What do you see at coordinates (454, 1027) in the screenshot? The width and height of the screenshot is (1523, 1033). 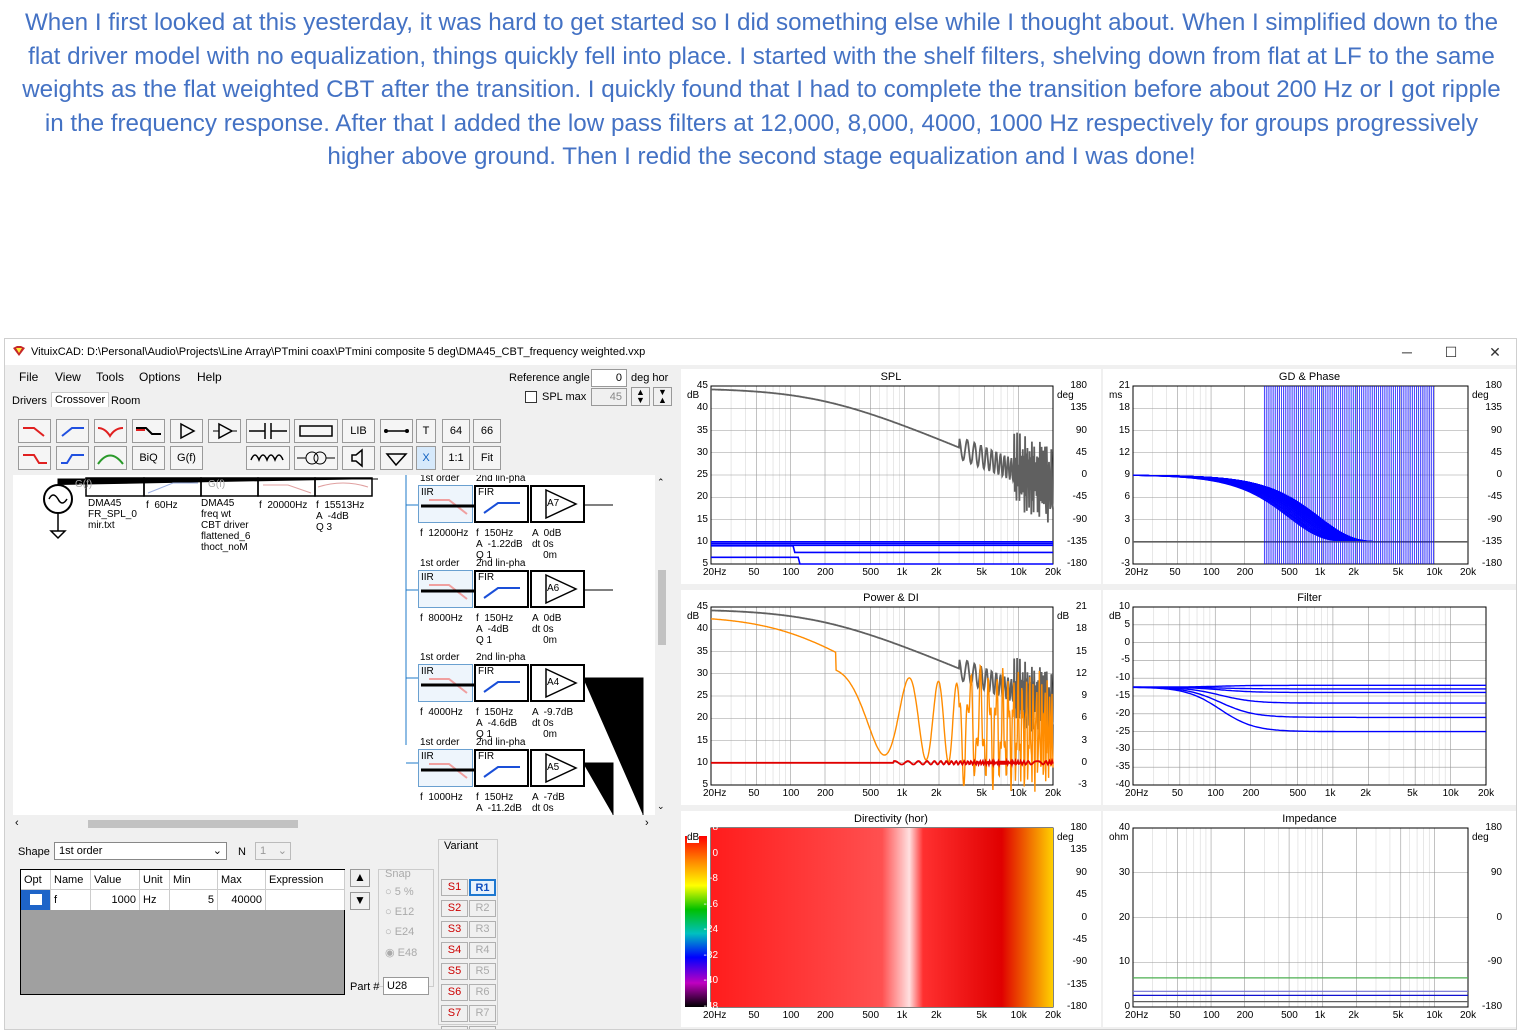 I see `variant-s8-button: S8` at bounding box center [454, 1027].